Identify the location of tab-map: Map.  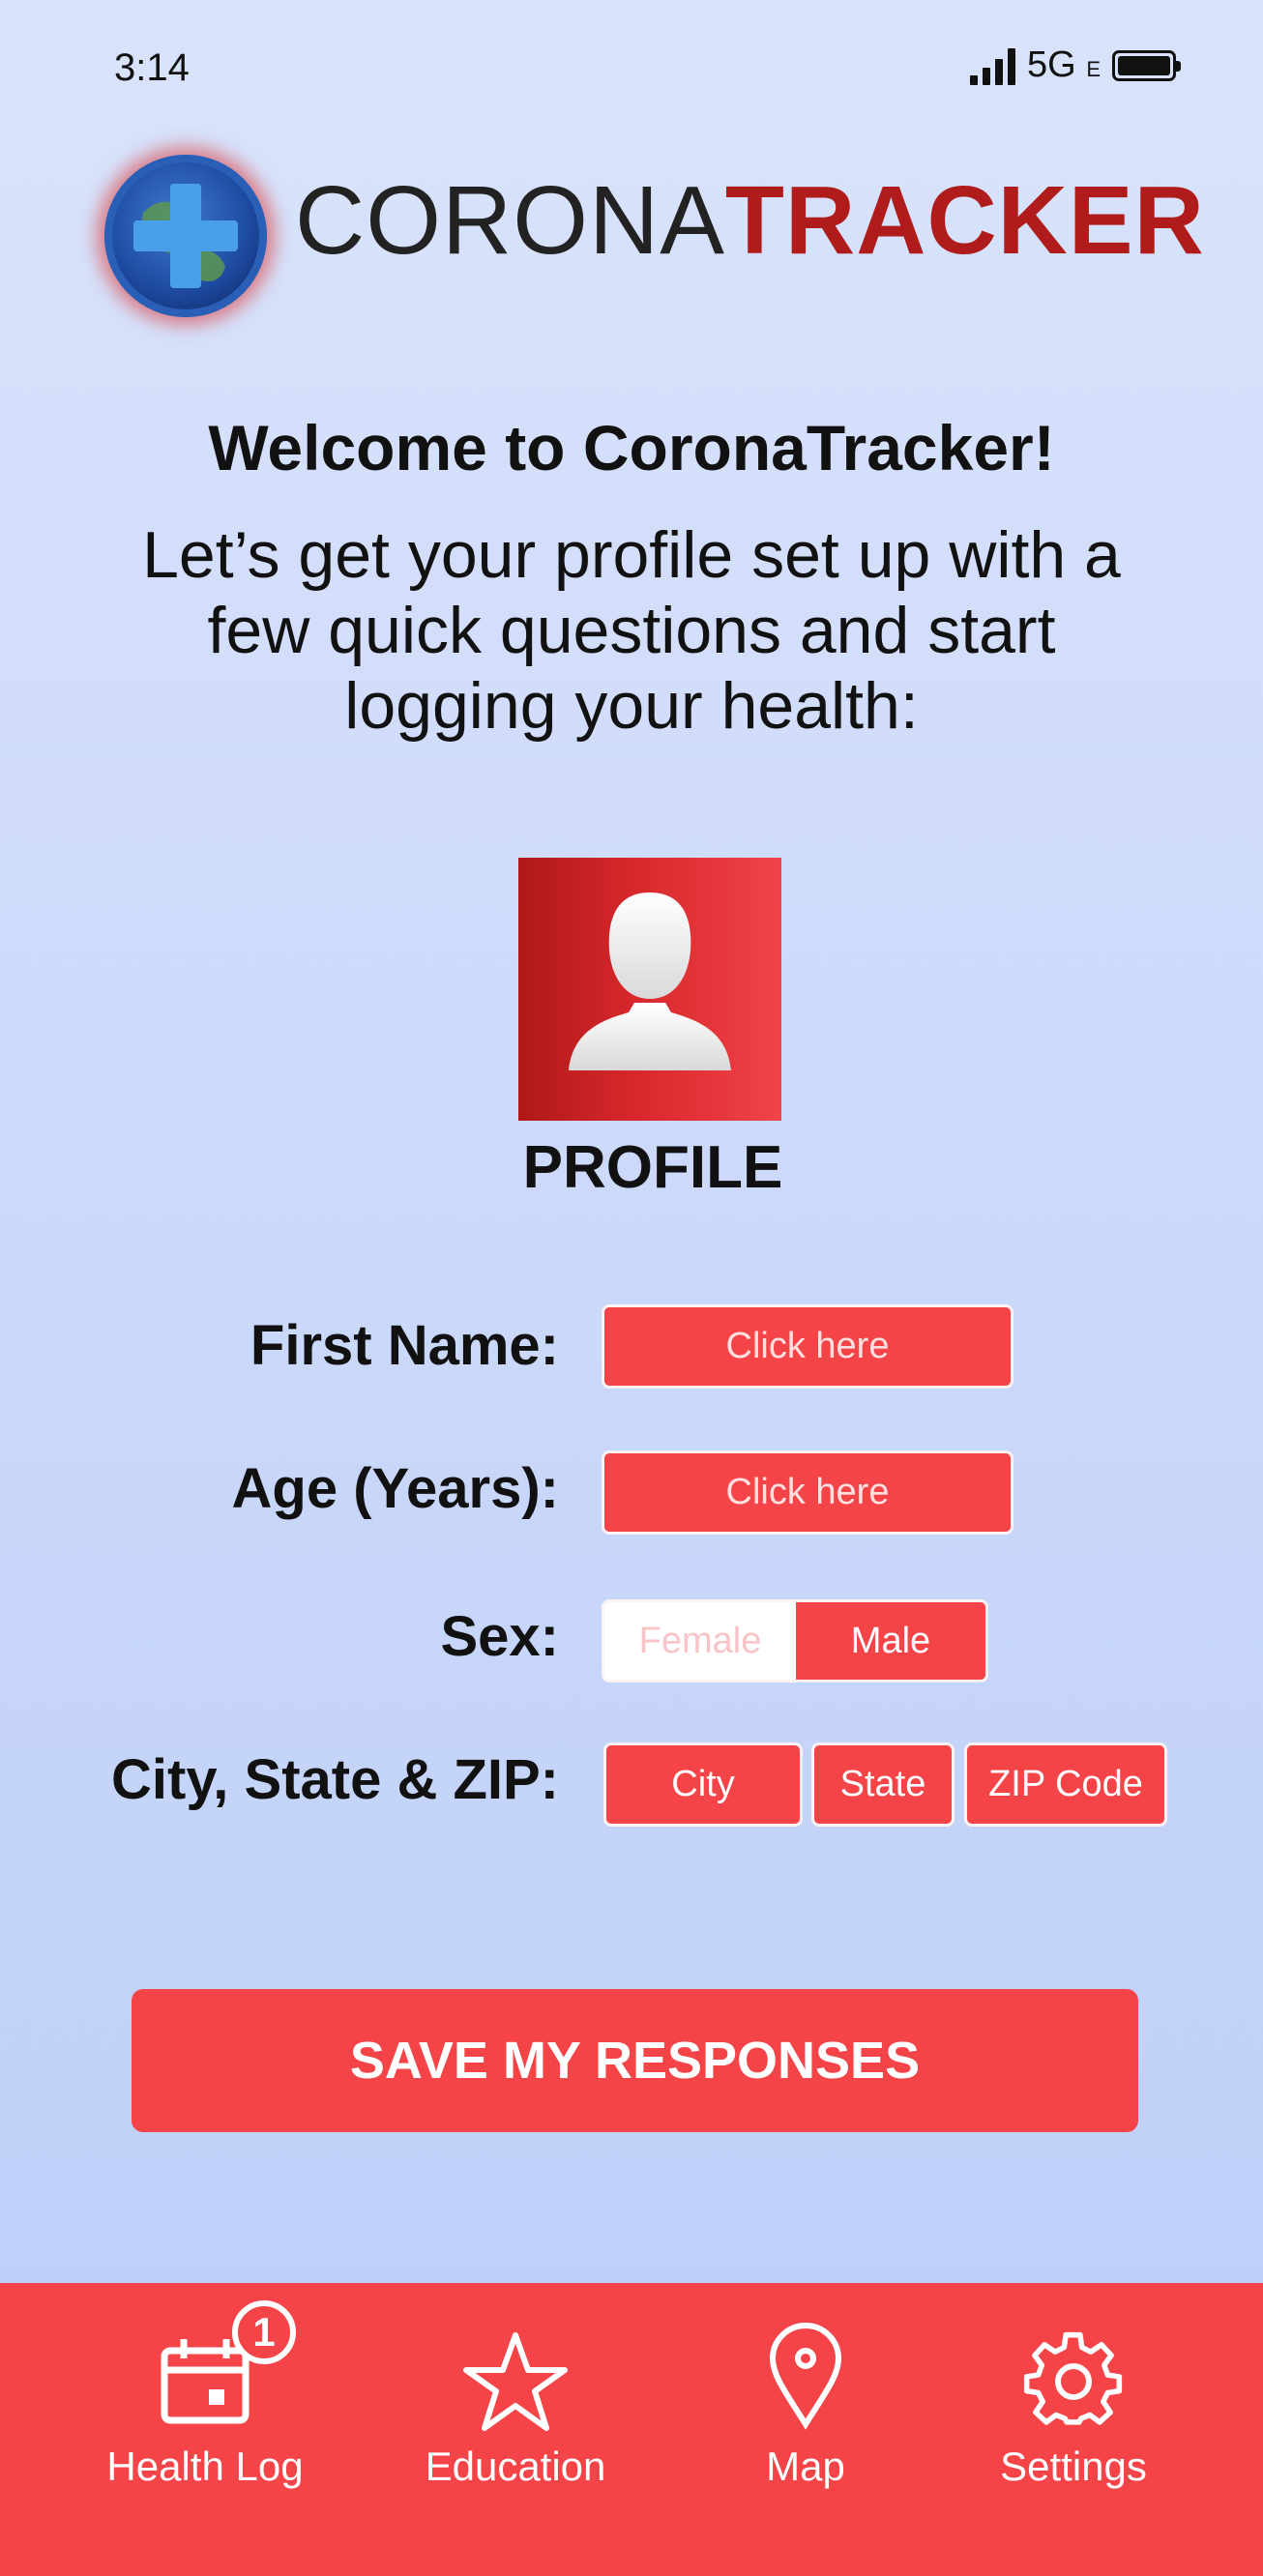
(806, 2429).